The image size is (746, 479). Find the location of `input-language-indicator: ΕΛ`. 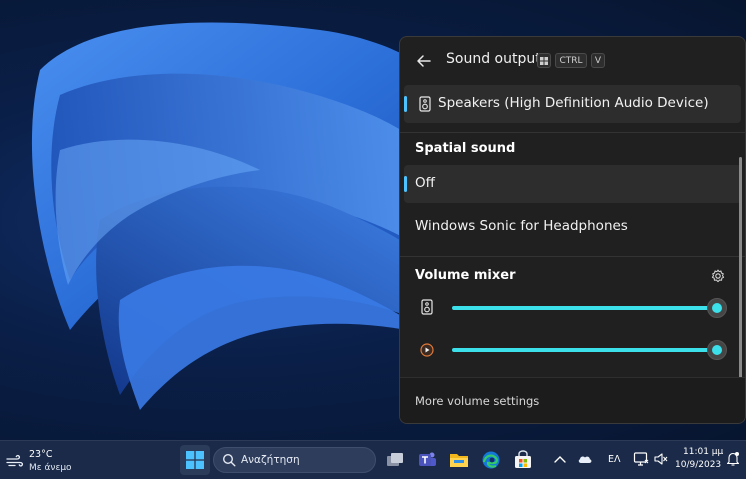

input-language-indicator: ΕΛ is located at coordinates (614, 459).